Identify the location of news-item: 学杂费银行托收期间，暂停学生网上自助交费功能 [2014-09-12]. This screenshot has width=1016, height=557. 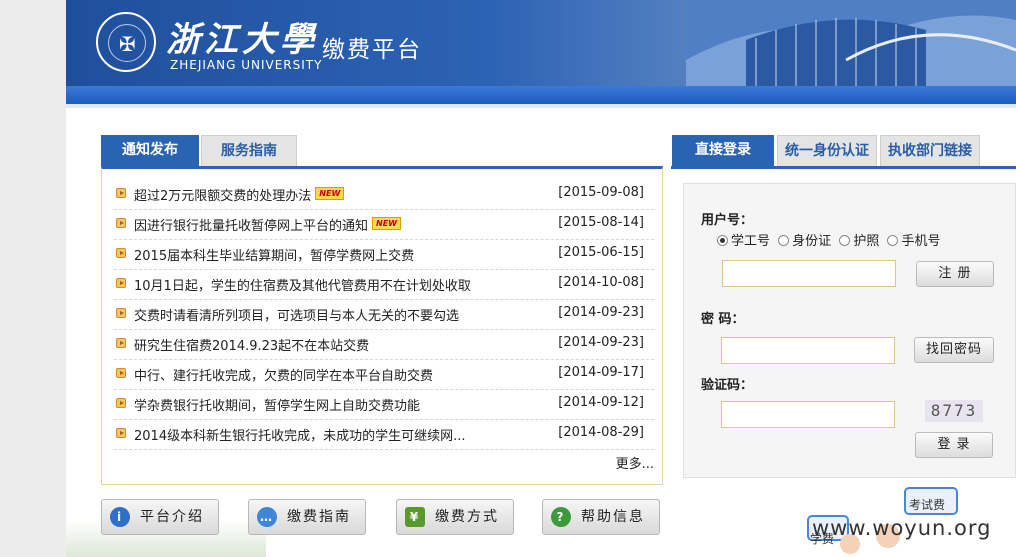
(384, 404).